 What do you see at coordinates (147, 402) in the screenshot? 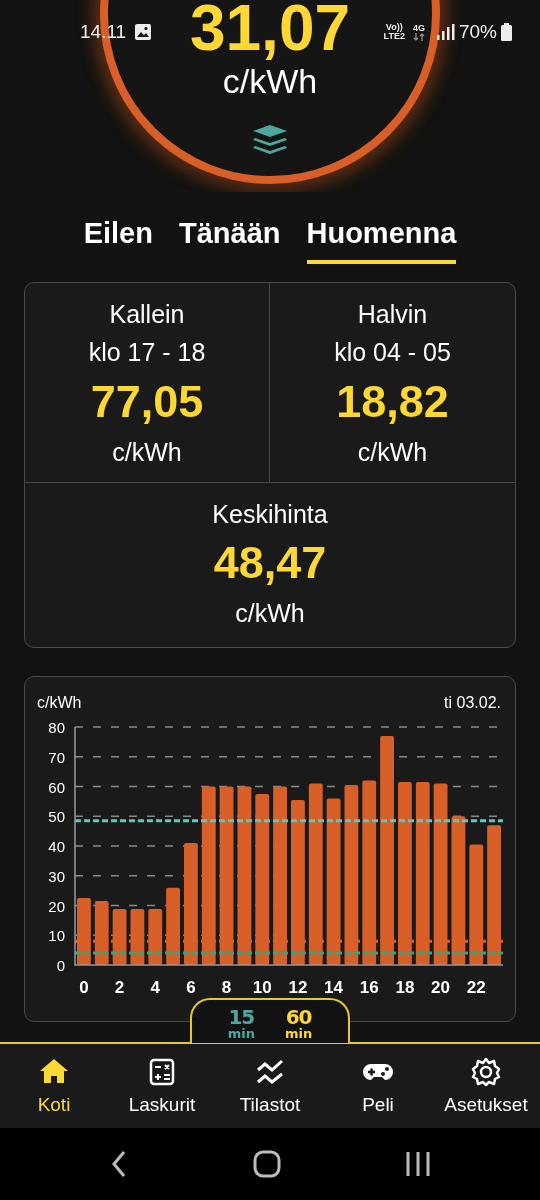
I see `stat-value: 77,05` at bounding box center [147, 402].